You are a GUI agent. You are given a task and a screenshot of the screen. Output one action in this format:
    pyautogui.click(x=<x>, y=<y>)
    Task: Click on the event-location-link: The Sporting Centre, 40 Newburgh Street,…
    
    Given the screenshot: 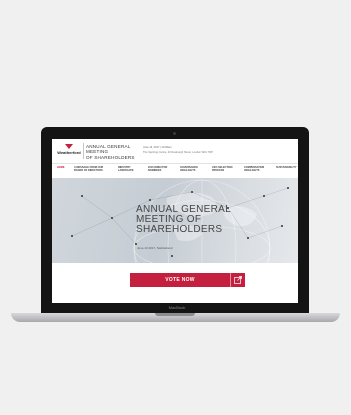 What is the action you would take?
    pyautogui.click(x=189, y=152)
    